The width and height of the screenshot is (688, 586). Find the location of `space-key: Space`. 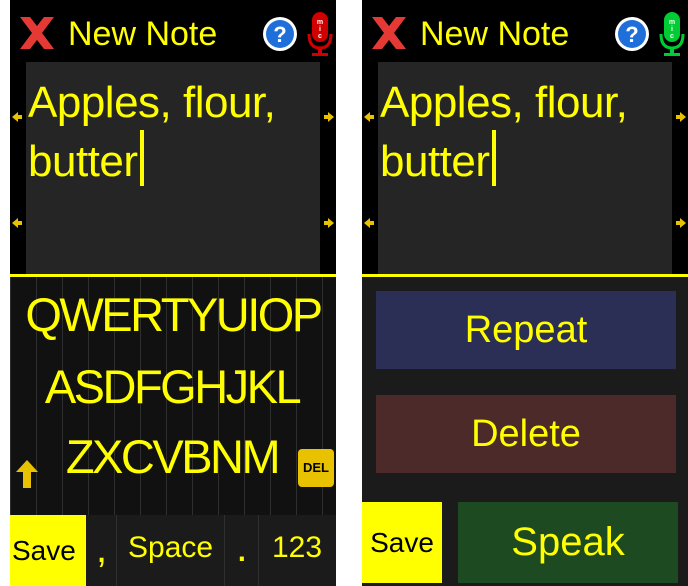

space-key: Space is located at coordinates (170, 548).